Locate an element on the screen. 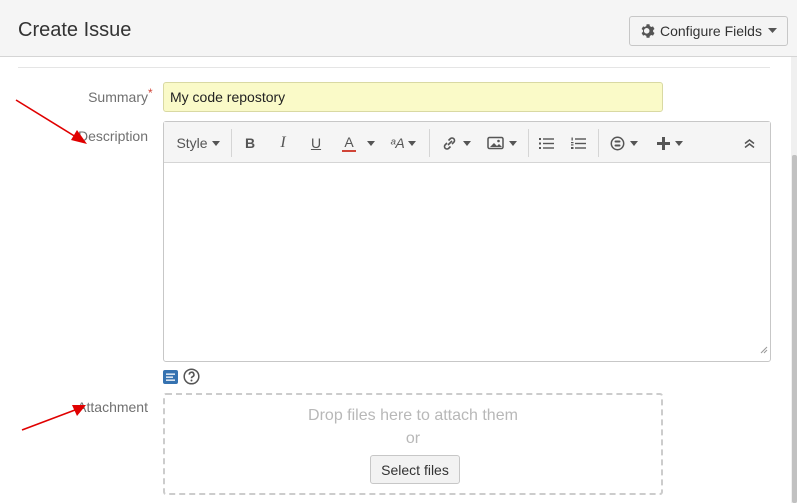  select-files-button: Select files is located at coordinates (415, 469).